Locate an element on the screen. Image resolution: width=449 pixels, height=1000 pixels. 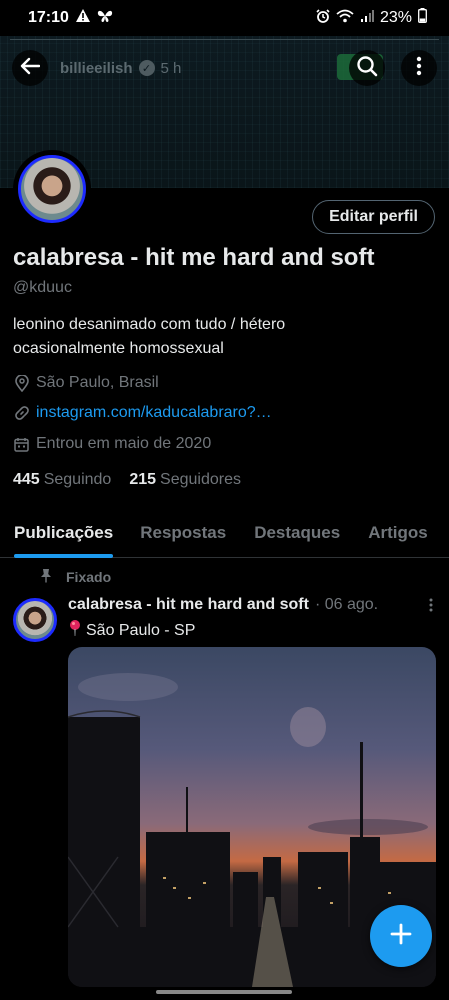
followers-count: 215 is located at coordinates (143, 479).